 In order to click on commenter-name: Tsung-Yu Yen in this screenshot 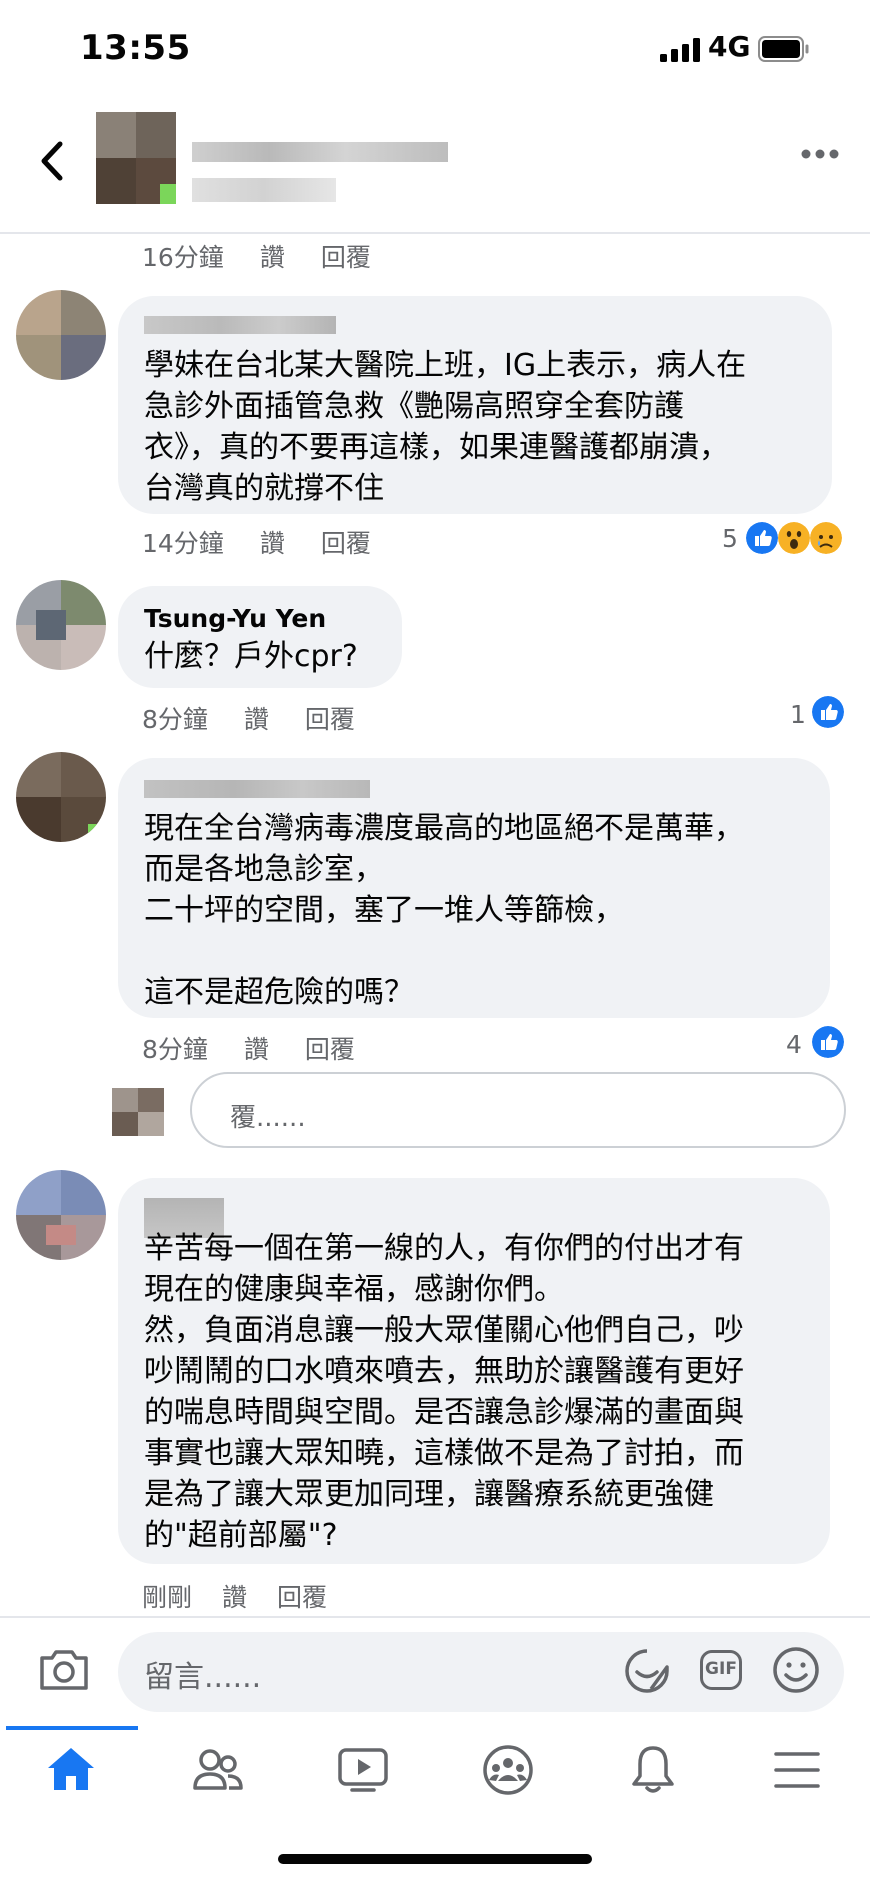, I will do `click(235, 618)`.